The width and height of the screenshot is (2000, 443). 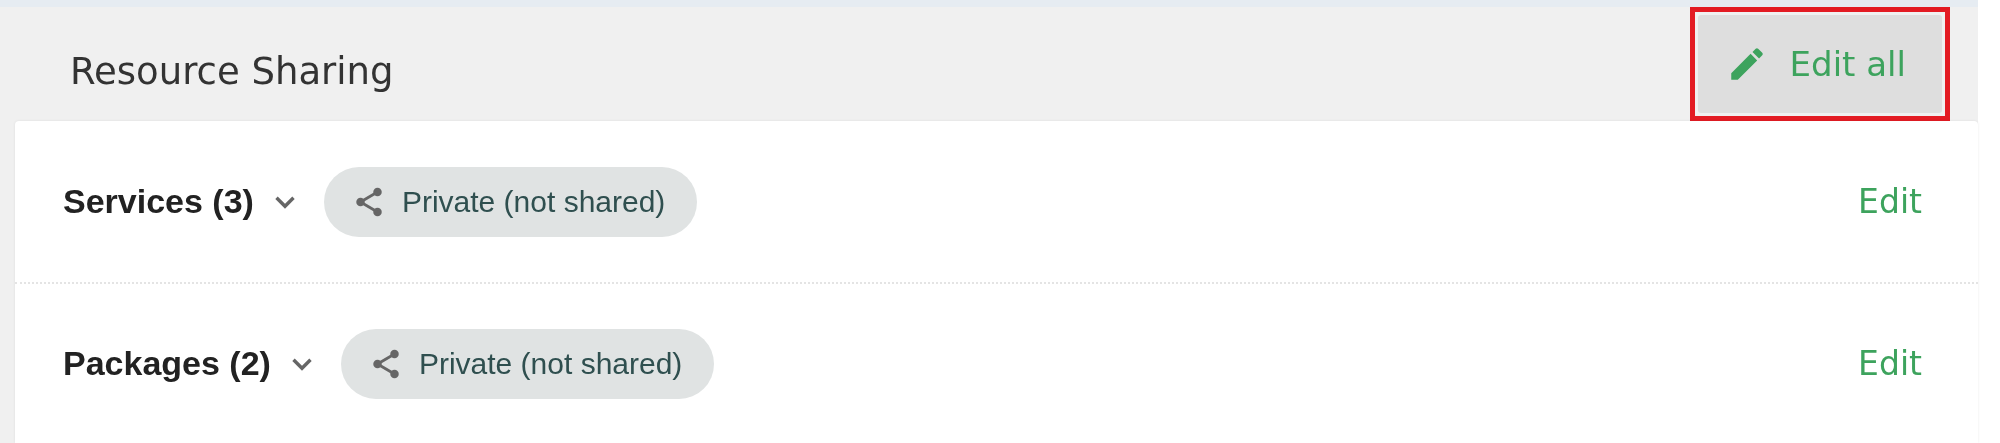 I want to click on edit-all-button: Edit all, so click(x=1819, y=64).